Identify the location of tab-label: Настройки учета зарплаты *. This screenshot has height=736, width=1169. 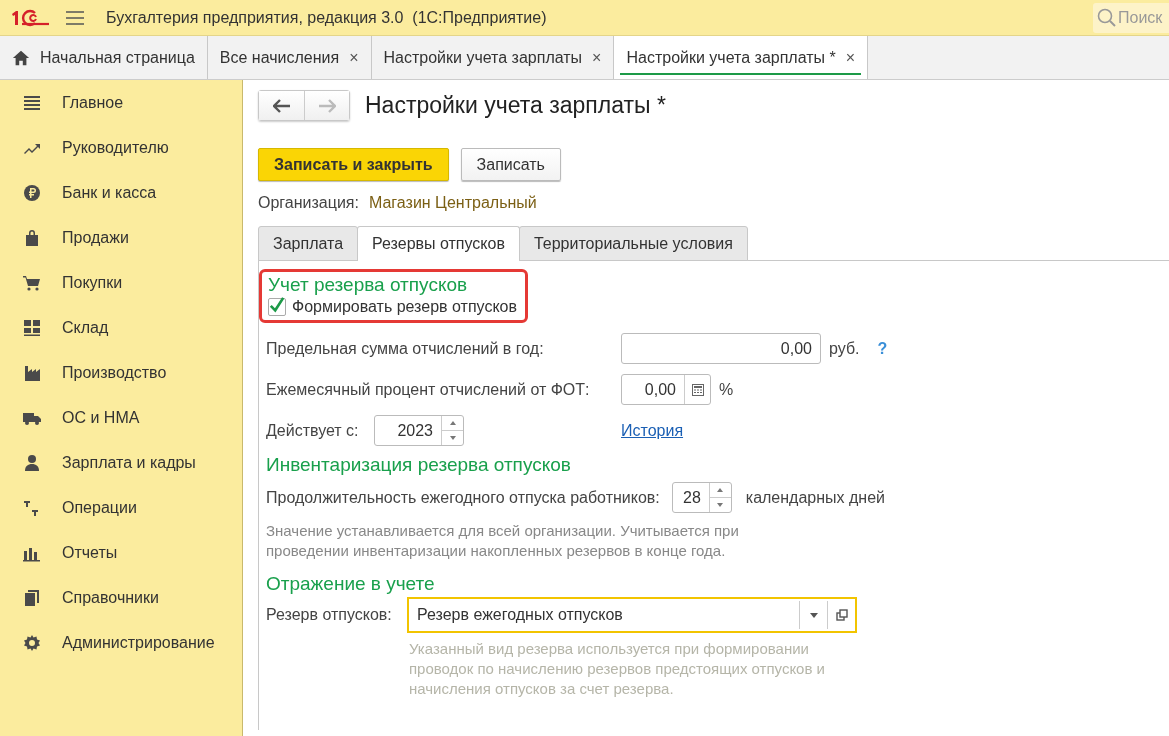
(731, 57).